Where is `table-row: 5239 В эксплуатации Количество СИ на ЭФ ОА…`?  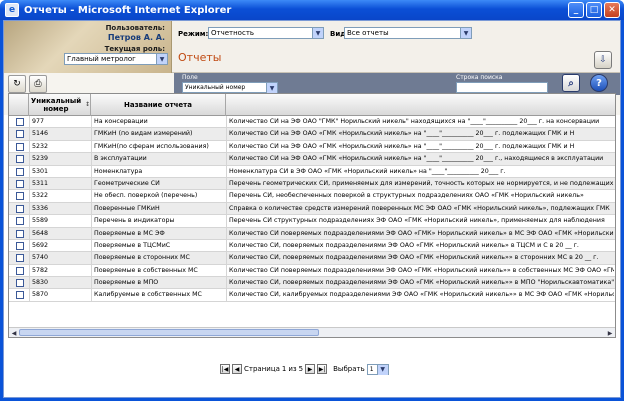
table-row: 5239 В эксплуатации Количество СИ на ЭФ ОА… is located at coordinates (312, 159).